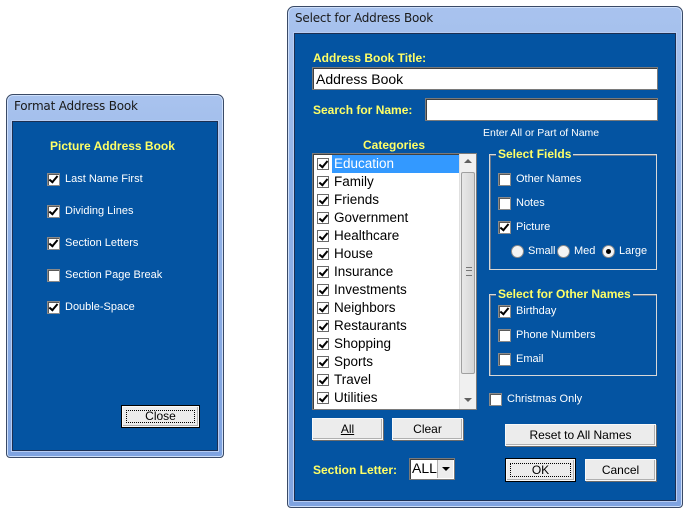 This screenshot has width=687, height=511. Describe the element at coordinates (387, 362) in the screenshot. I see `category-item: Sports` at that location.